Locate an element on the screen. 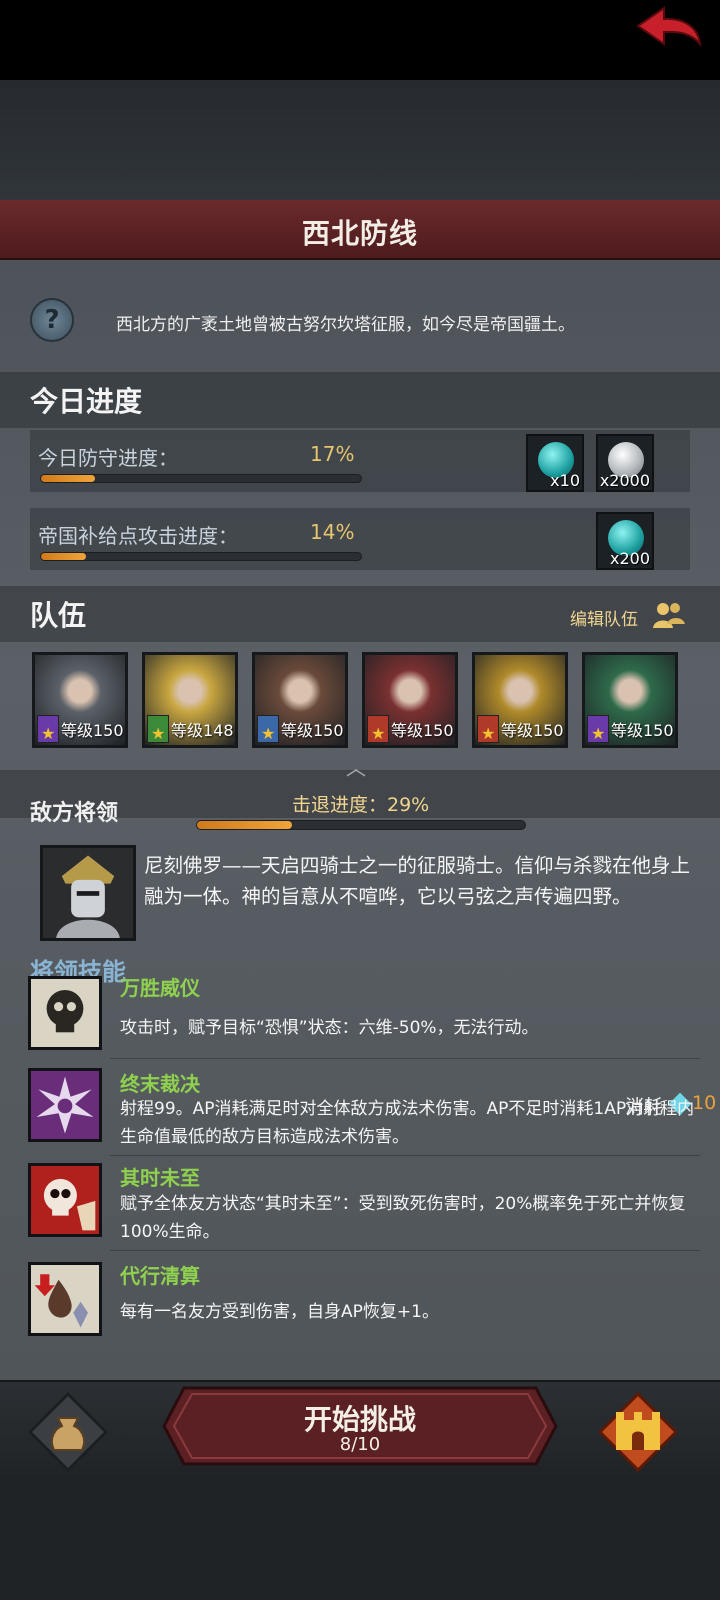  repel-progress-track is located at coordinates (361, 825).